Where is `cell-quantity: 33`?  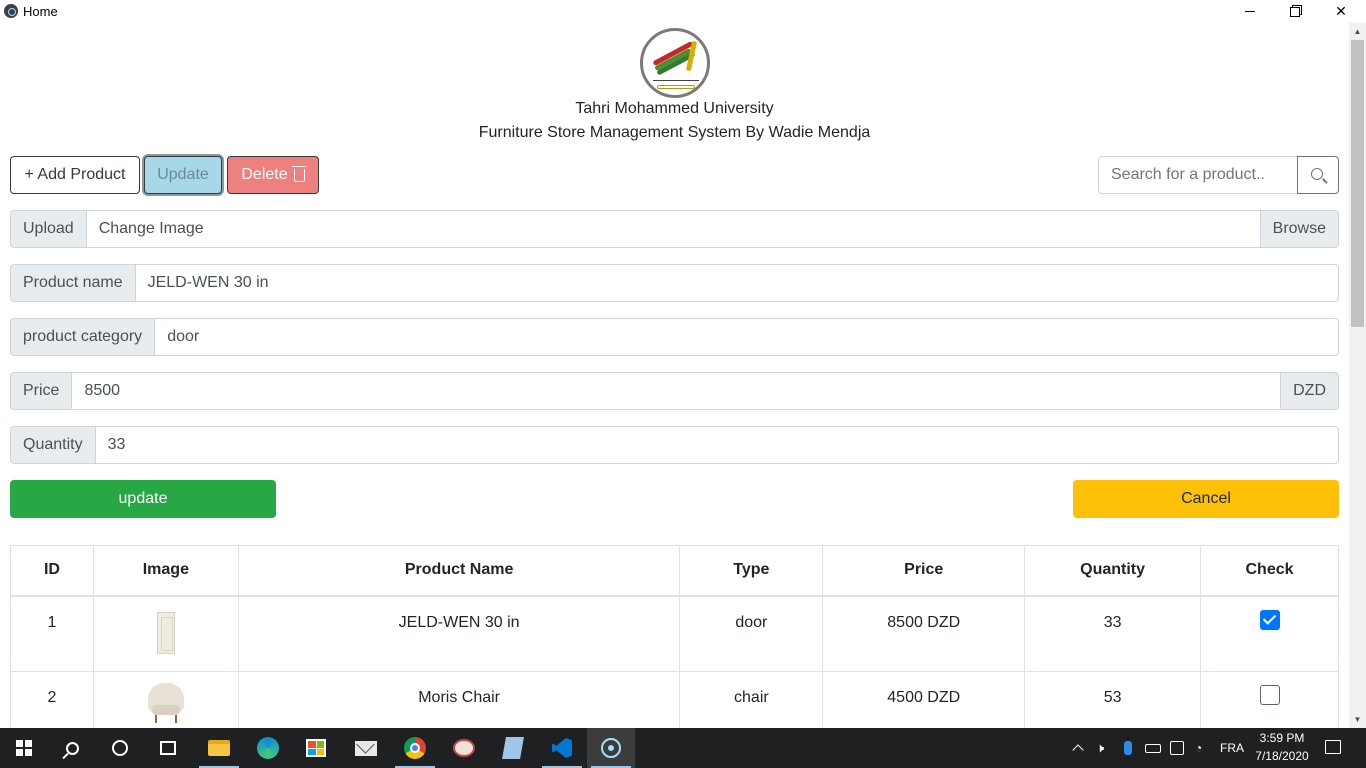 cell-quantity: 33 is located at coordinates (1113, 633).